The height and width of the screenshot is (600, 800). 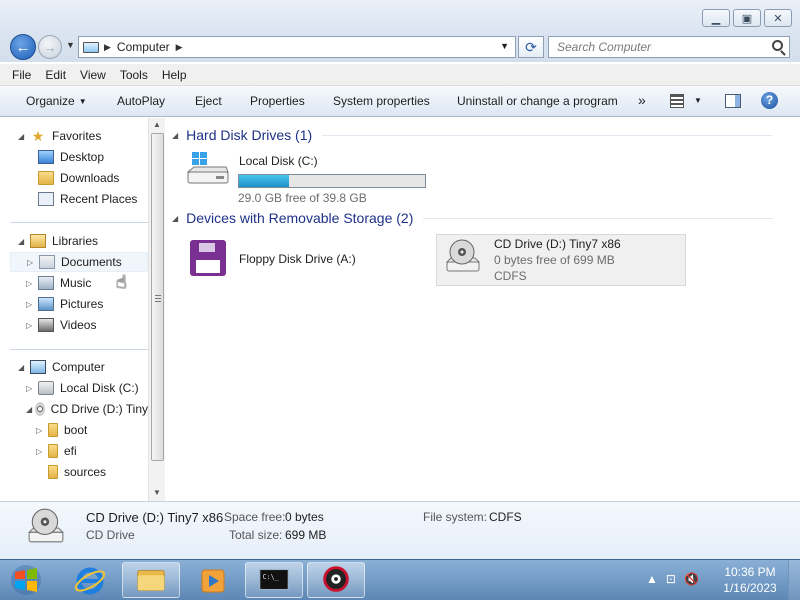 I want to click on breadcrumb-computer: Computer, so click(x=143, y=47).